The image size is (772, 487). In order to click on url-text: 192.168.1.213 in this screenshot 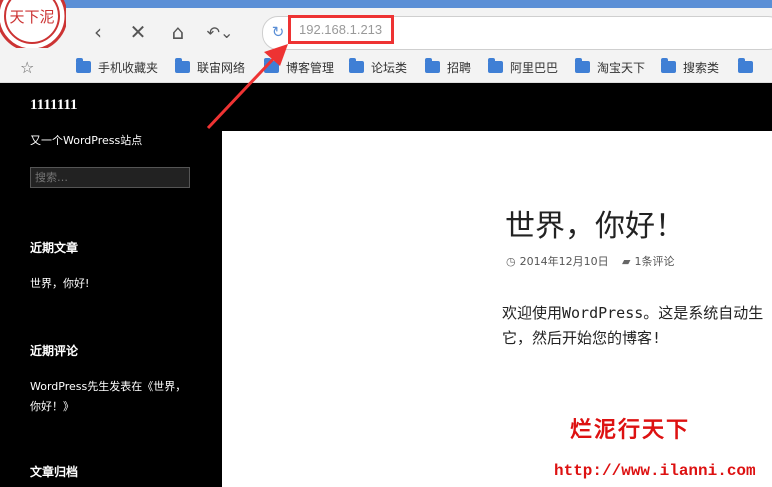, I will do `click(341, 29)`.